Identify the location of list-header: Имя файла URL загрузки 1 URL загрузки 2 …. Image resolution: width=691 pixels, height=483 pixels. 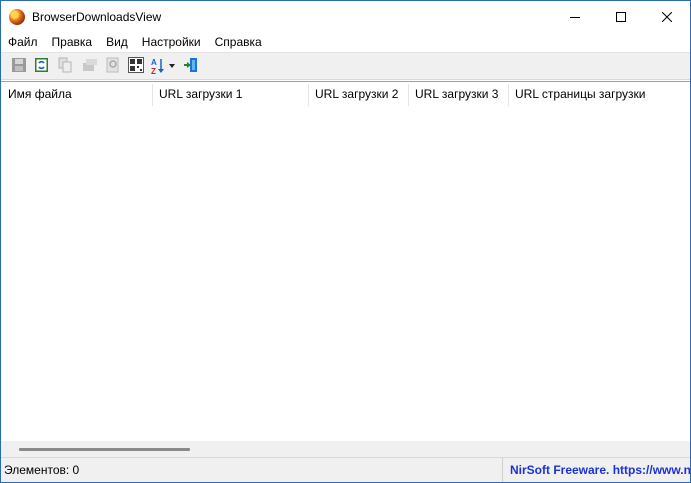
(345, 94).